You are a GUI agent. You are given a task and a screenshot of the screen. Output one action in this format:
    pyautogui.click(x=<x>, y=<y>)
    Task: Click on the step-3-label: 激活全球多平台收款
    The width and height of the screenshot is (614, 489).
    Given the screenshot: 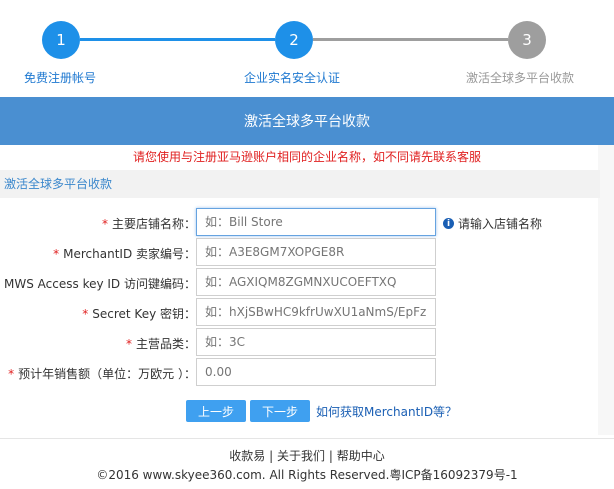 What is the action you would take?
    pyautogui.click(x=520, y=78)
    